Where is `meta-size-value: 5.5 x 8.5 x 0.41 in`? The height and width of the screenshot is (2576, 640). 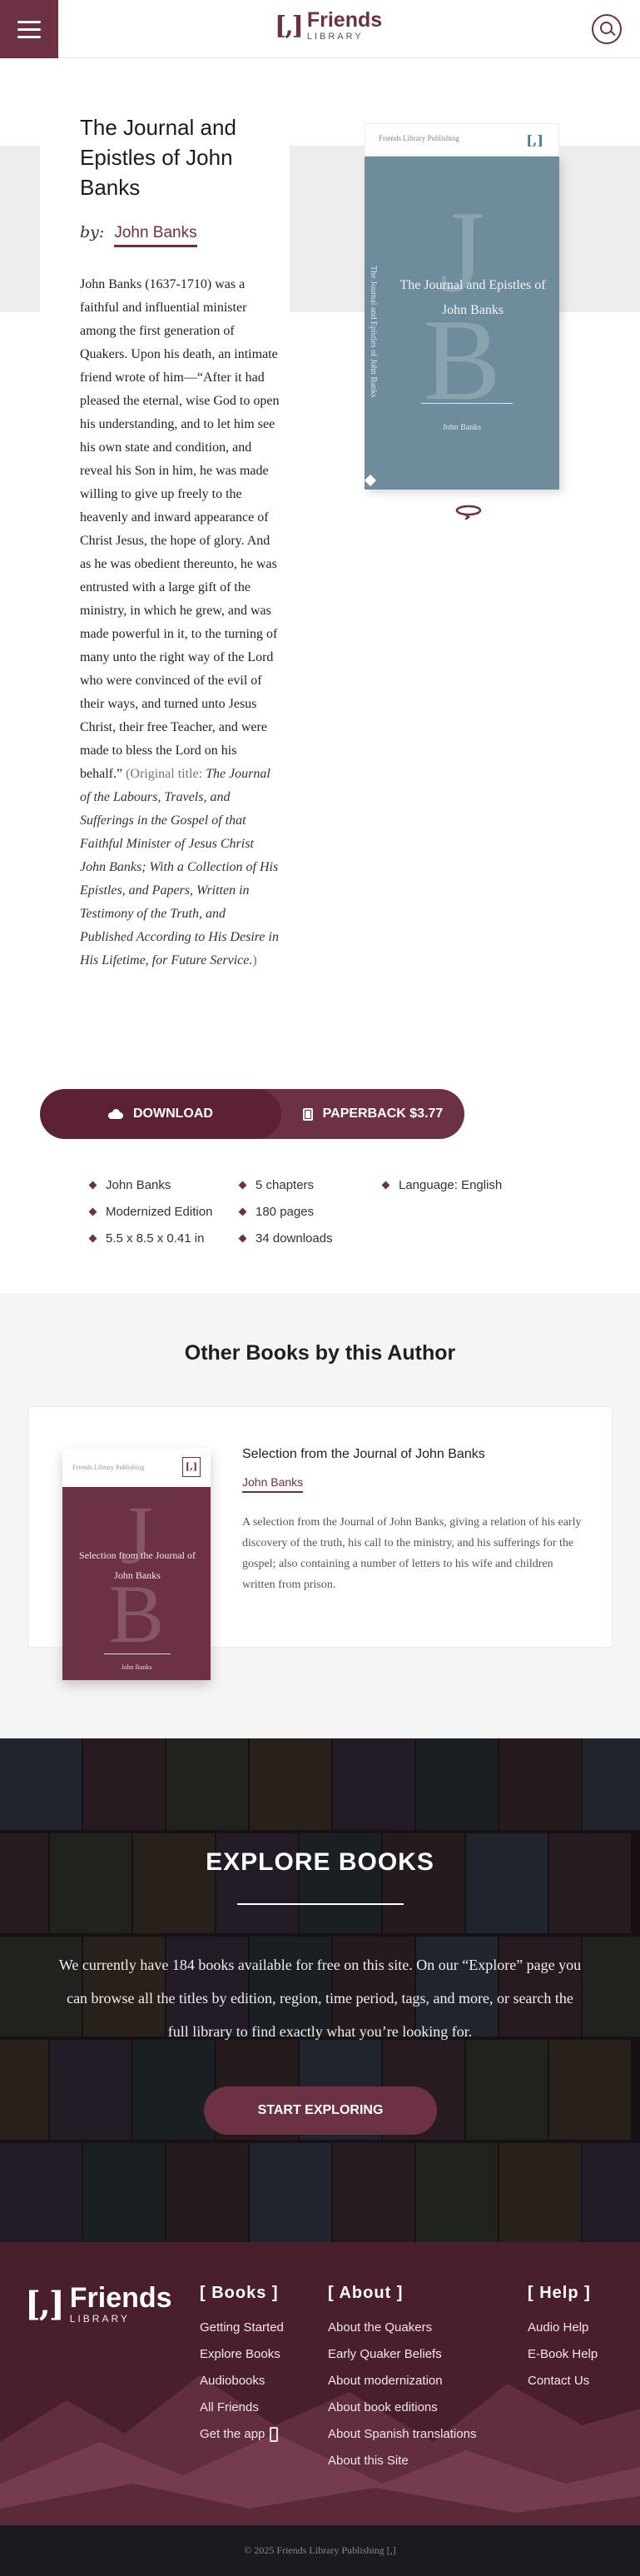
meta-size-value: 5.5 x 8.5 x 0.41 in is located at coordinates (155, 1238).